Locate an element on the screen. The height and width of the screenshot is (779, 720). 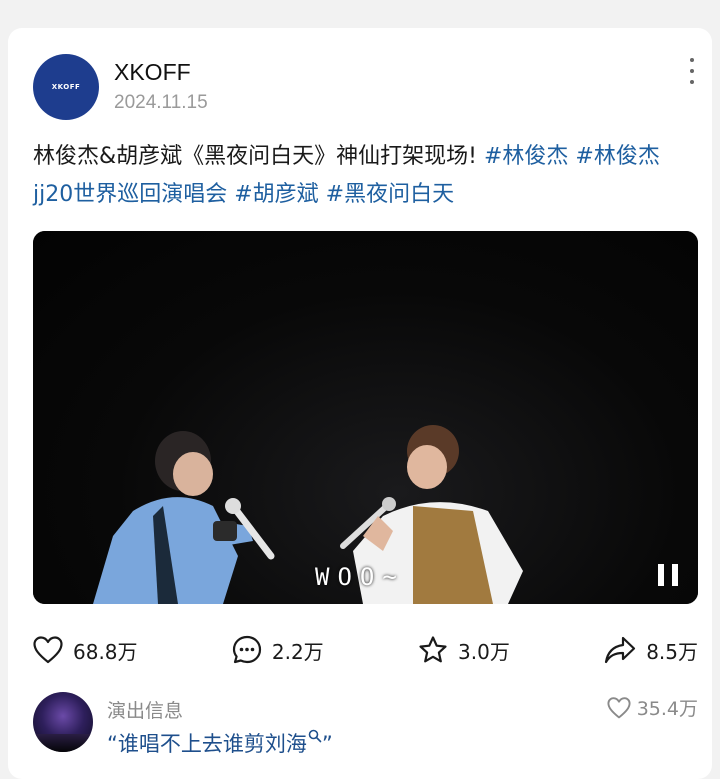
hashtag-link: #黑夜问白天 is located at coordinates (390, 194).